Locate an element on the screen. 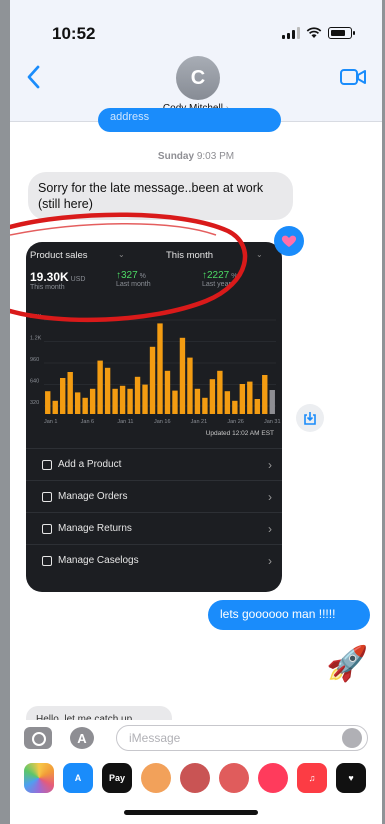 The image size is (385, 824). kpi-last-month: ↑327 % Last month is located at coordinates (133, 279).